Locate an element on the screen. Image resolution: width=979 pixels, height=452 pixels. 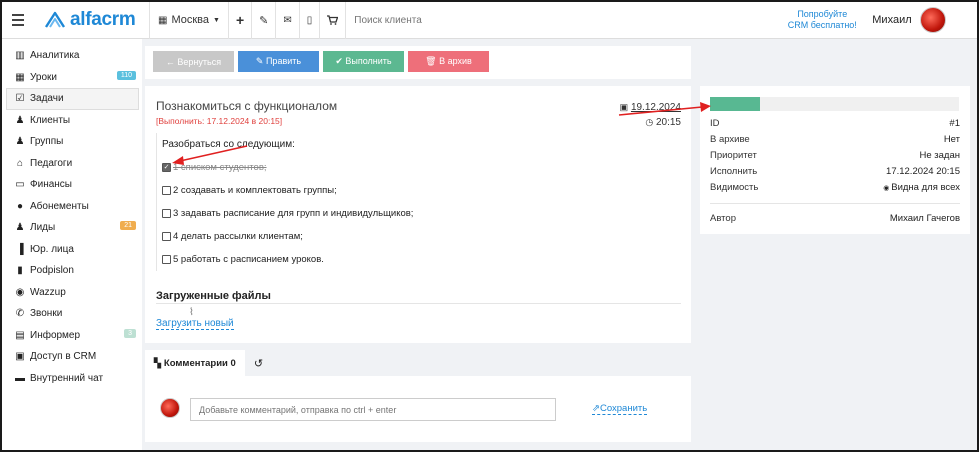
logo-text: alfacrm is located at coordinates (103, 19).